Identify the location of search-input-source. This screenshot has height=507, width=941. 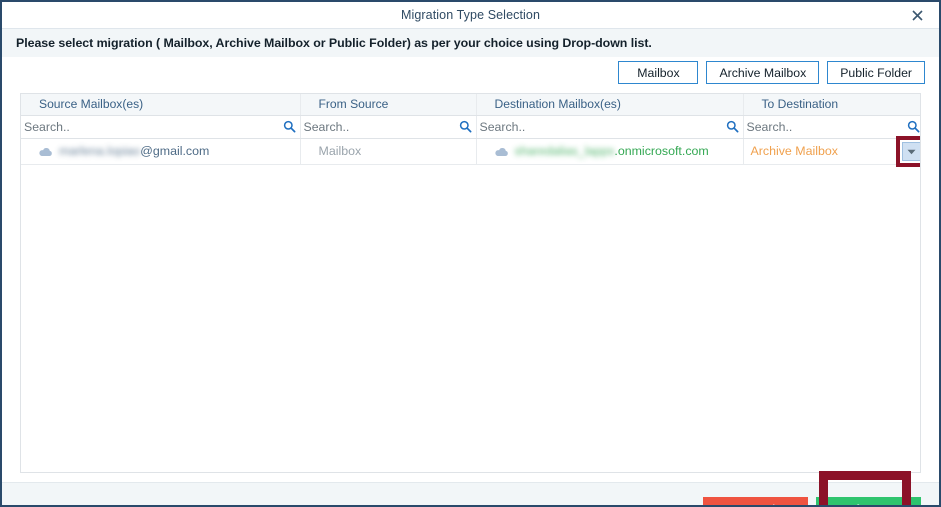
(153, 126).